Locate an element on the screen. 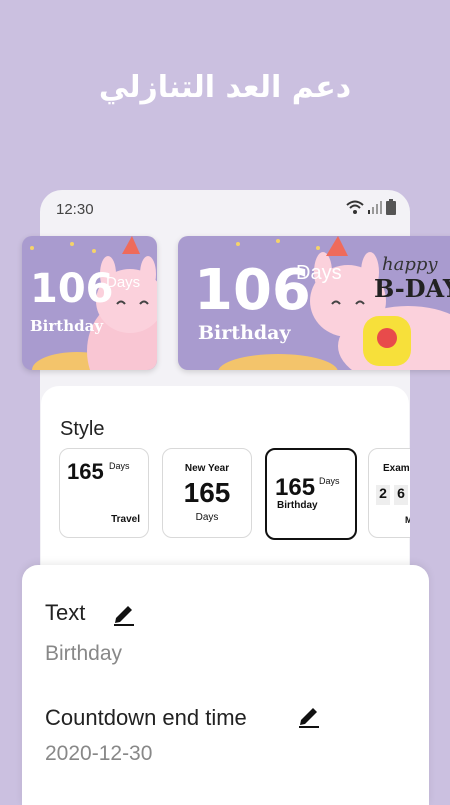 Image resolution: width=450 pixels, height=805 pixels. widget-small-label: Birthday is located at coordinates (67, 326).